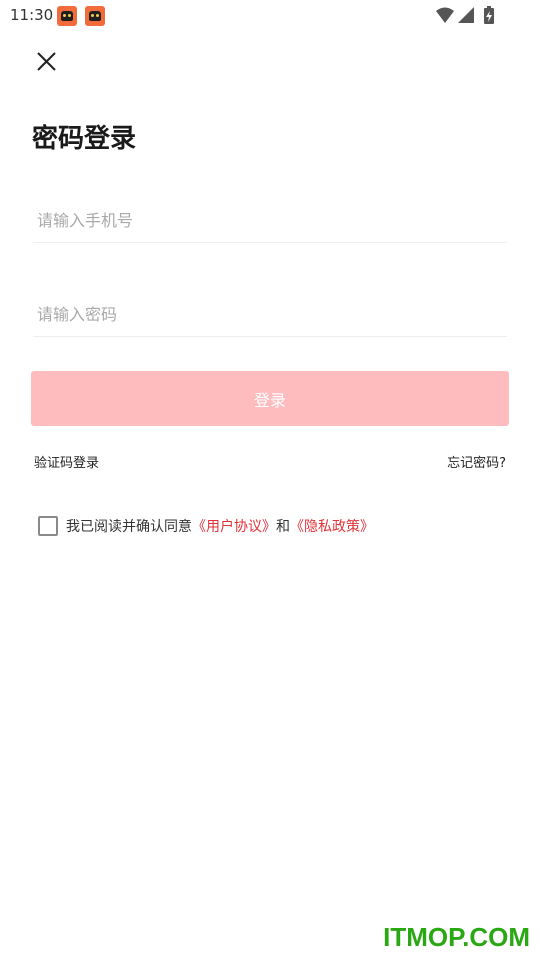 The height and width of the screenshot is (960, 540). Describe the element at coordinates (84, 139) in the screenshot. I see `page-title: 密码登录` at that location.